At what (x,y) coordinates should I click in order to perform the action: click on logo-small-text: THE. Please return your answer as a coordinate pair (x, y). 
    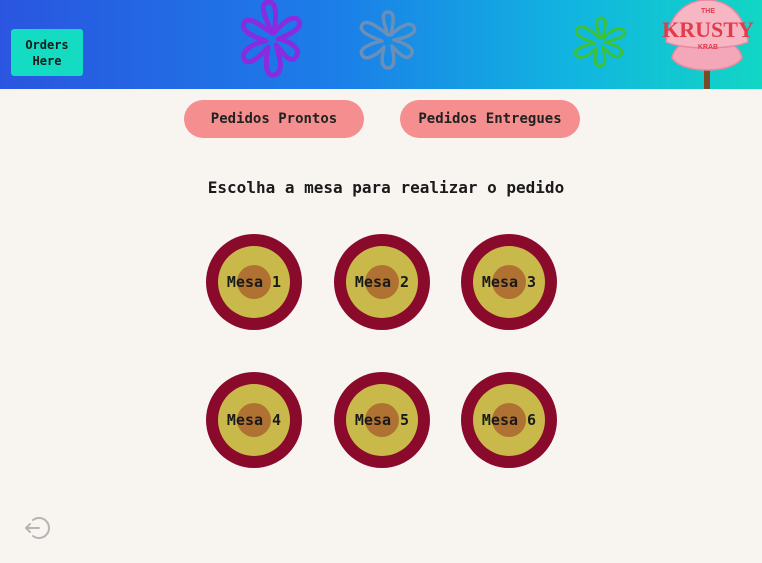
    Looking at the image, I should click on (708, 11).